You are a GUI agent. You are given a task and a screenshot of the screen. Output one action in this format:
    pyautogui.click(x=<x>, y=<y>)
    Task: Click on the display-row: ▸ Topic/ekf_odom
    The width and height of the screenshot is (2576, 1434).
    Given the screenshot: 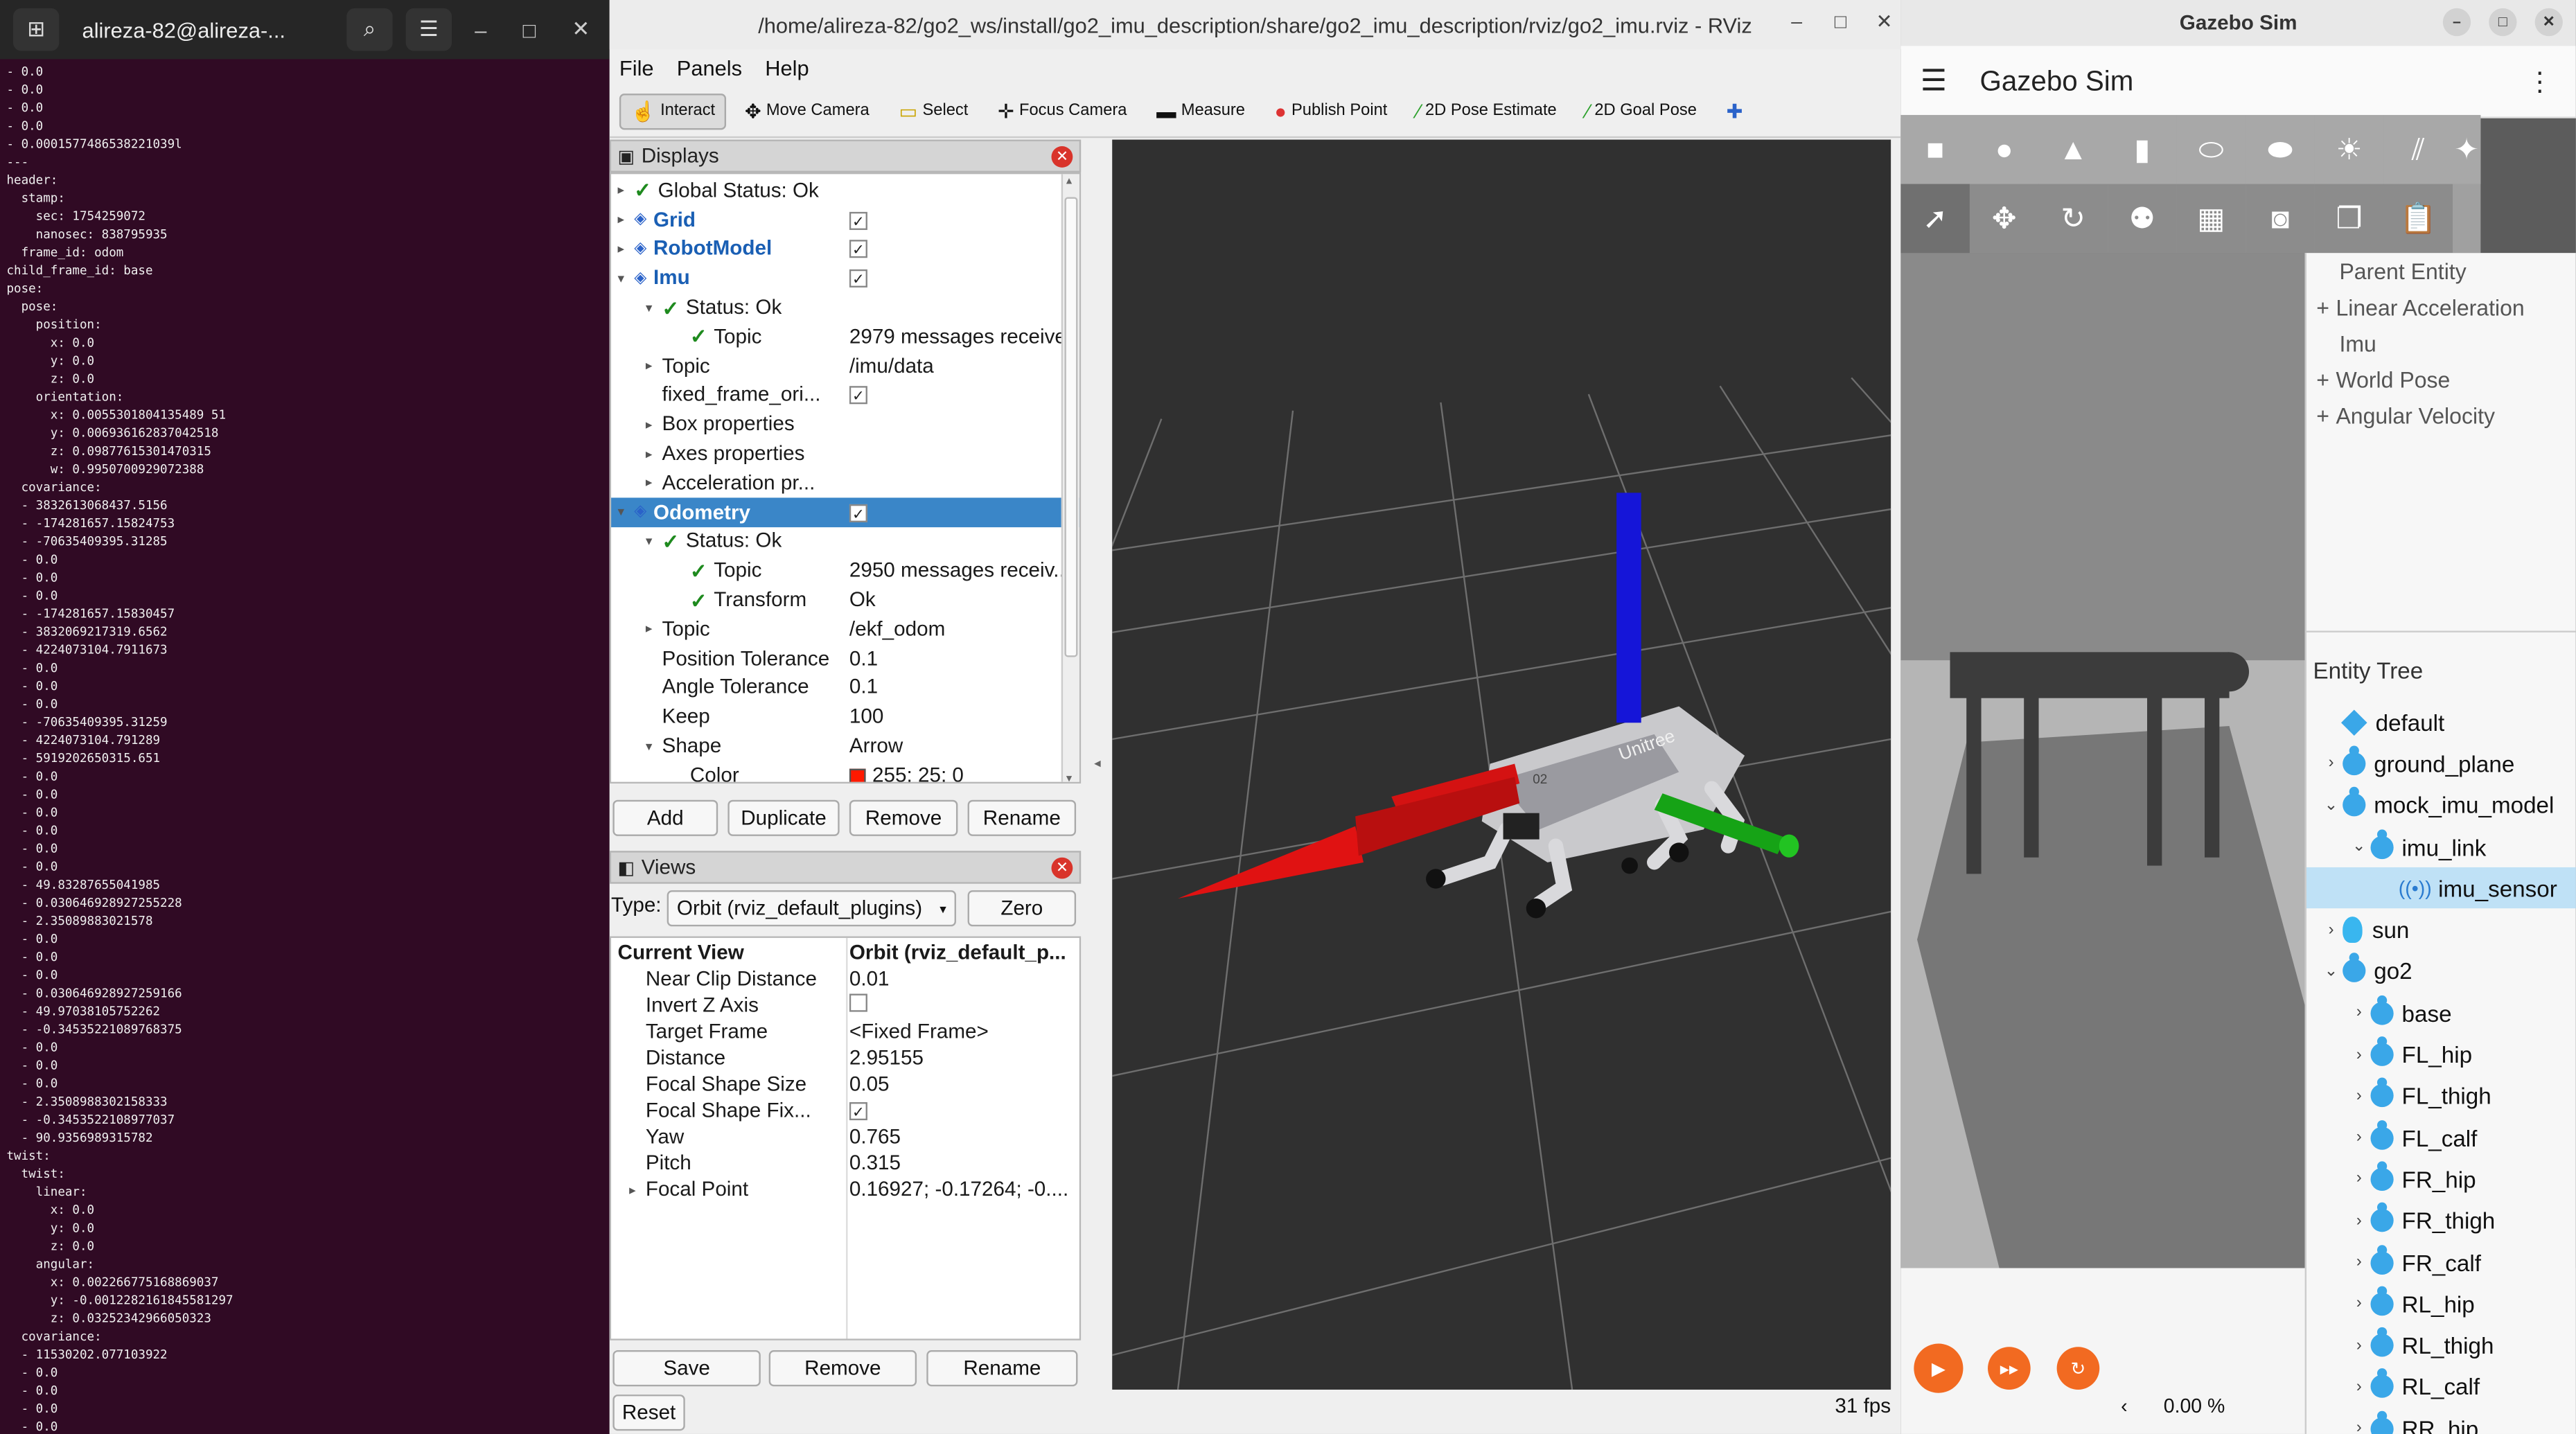 What is the action you would take?
    pyautogui.click(x=845, y=629)
    